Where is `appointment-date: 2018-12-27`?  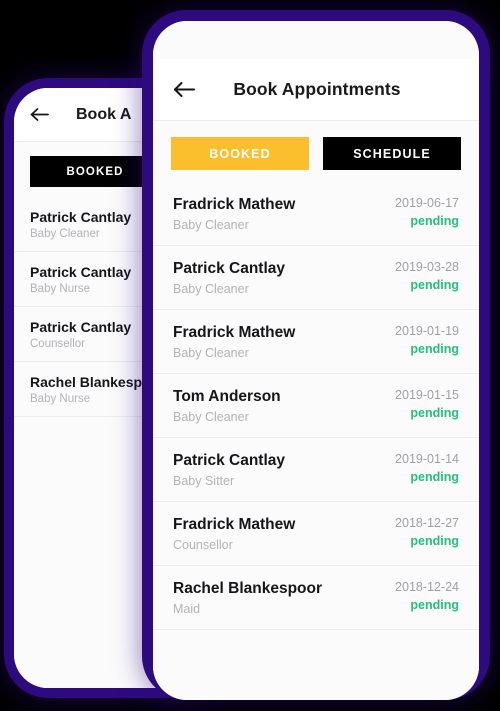 appointment-date: 2018-12-27 is located at coordinates (427, 523).